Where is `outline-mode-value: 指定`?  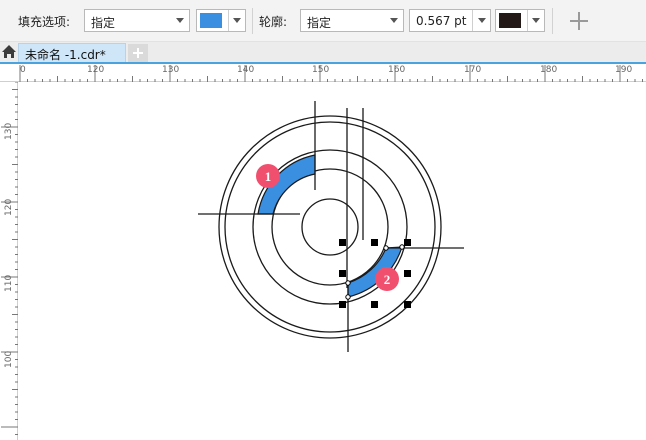
outline-mode-value: 指定 is located at coordinates (319, 23).